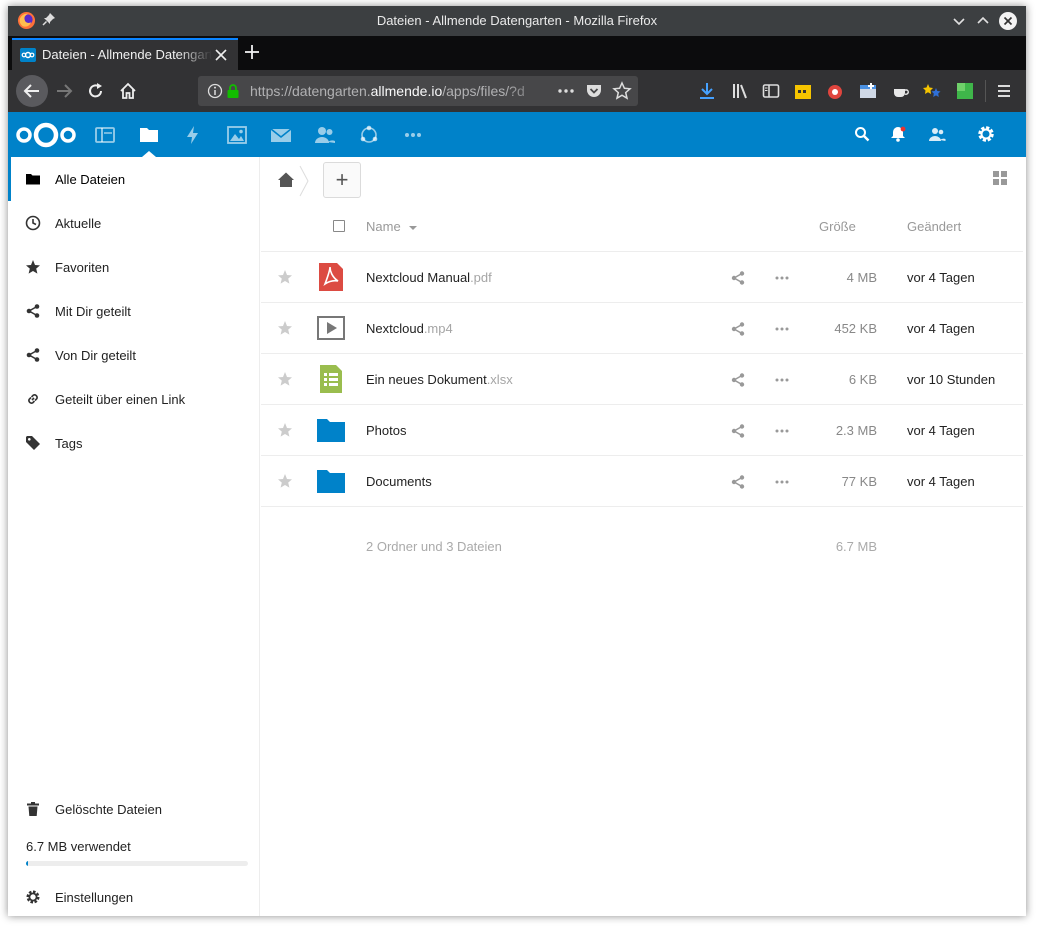 Image resolution: width=1039 pixels, height=930 pixels. Describe the element at coordinates (1004, 91) in the screenshot. I see `hamburger-menu-icon` at that location.